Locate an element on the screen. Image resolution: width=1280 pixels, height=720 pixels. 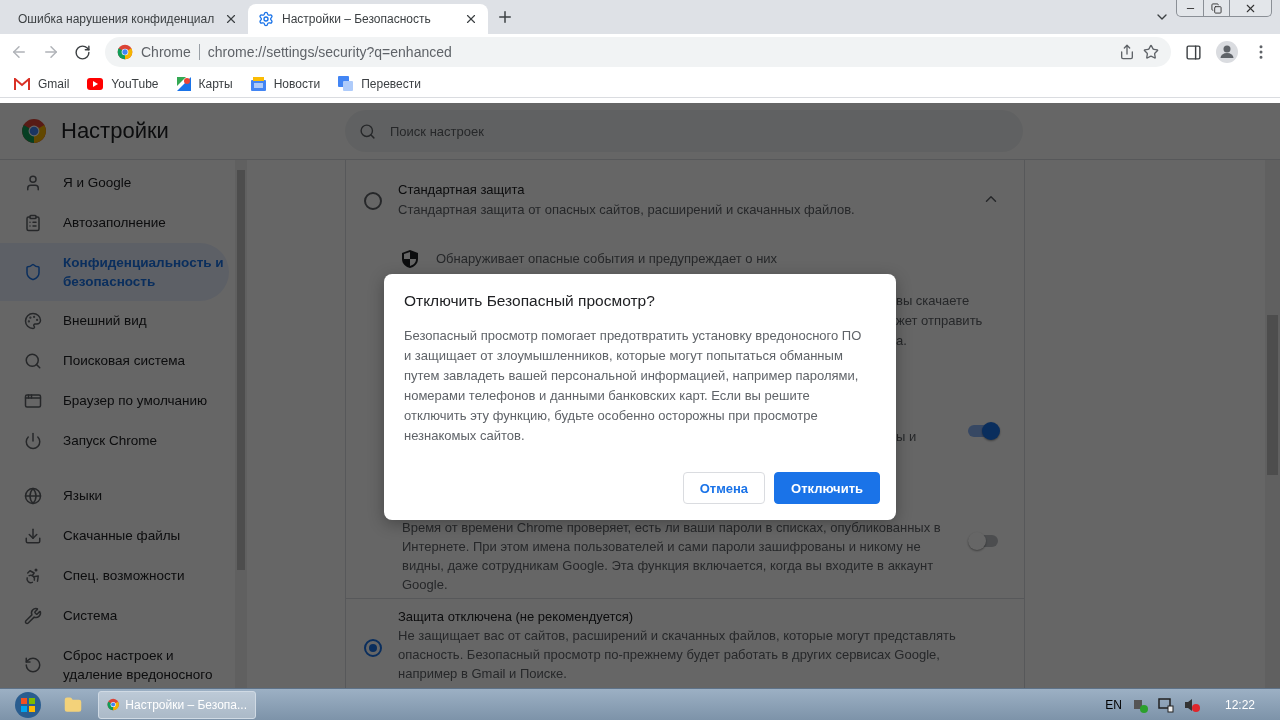
option-description: а. is located at coordinates (901, 341).